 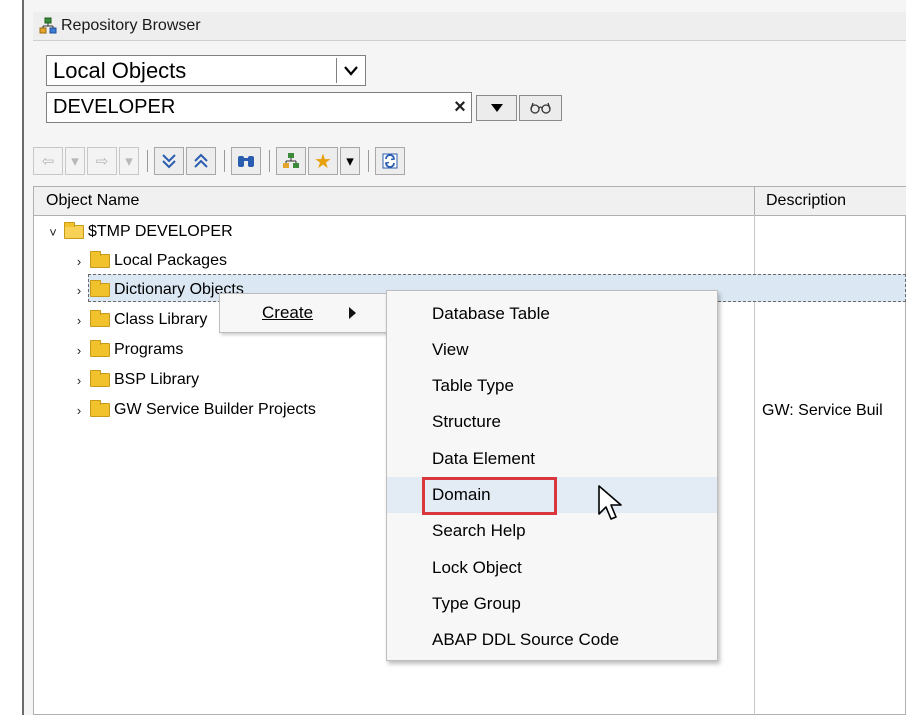 I want to click on refresh-icon, so click(x=390, y=161).